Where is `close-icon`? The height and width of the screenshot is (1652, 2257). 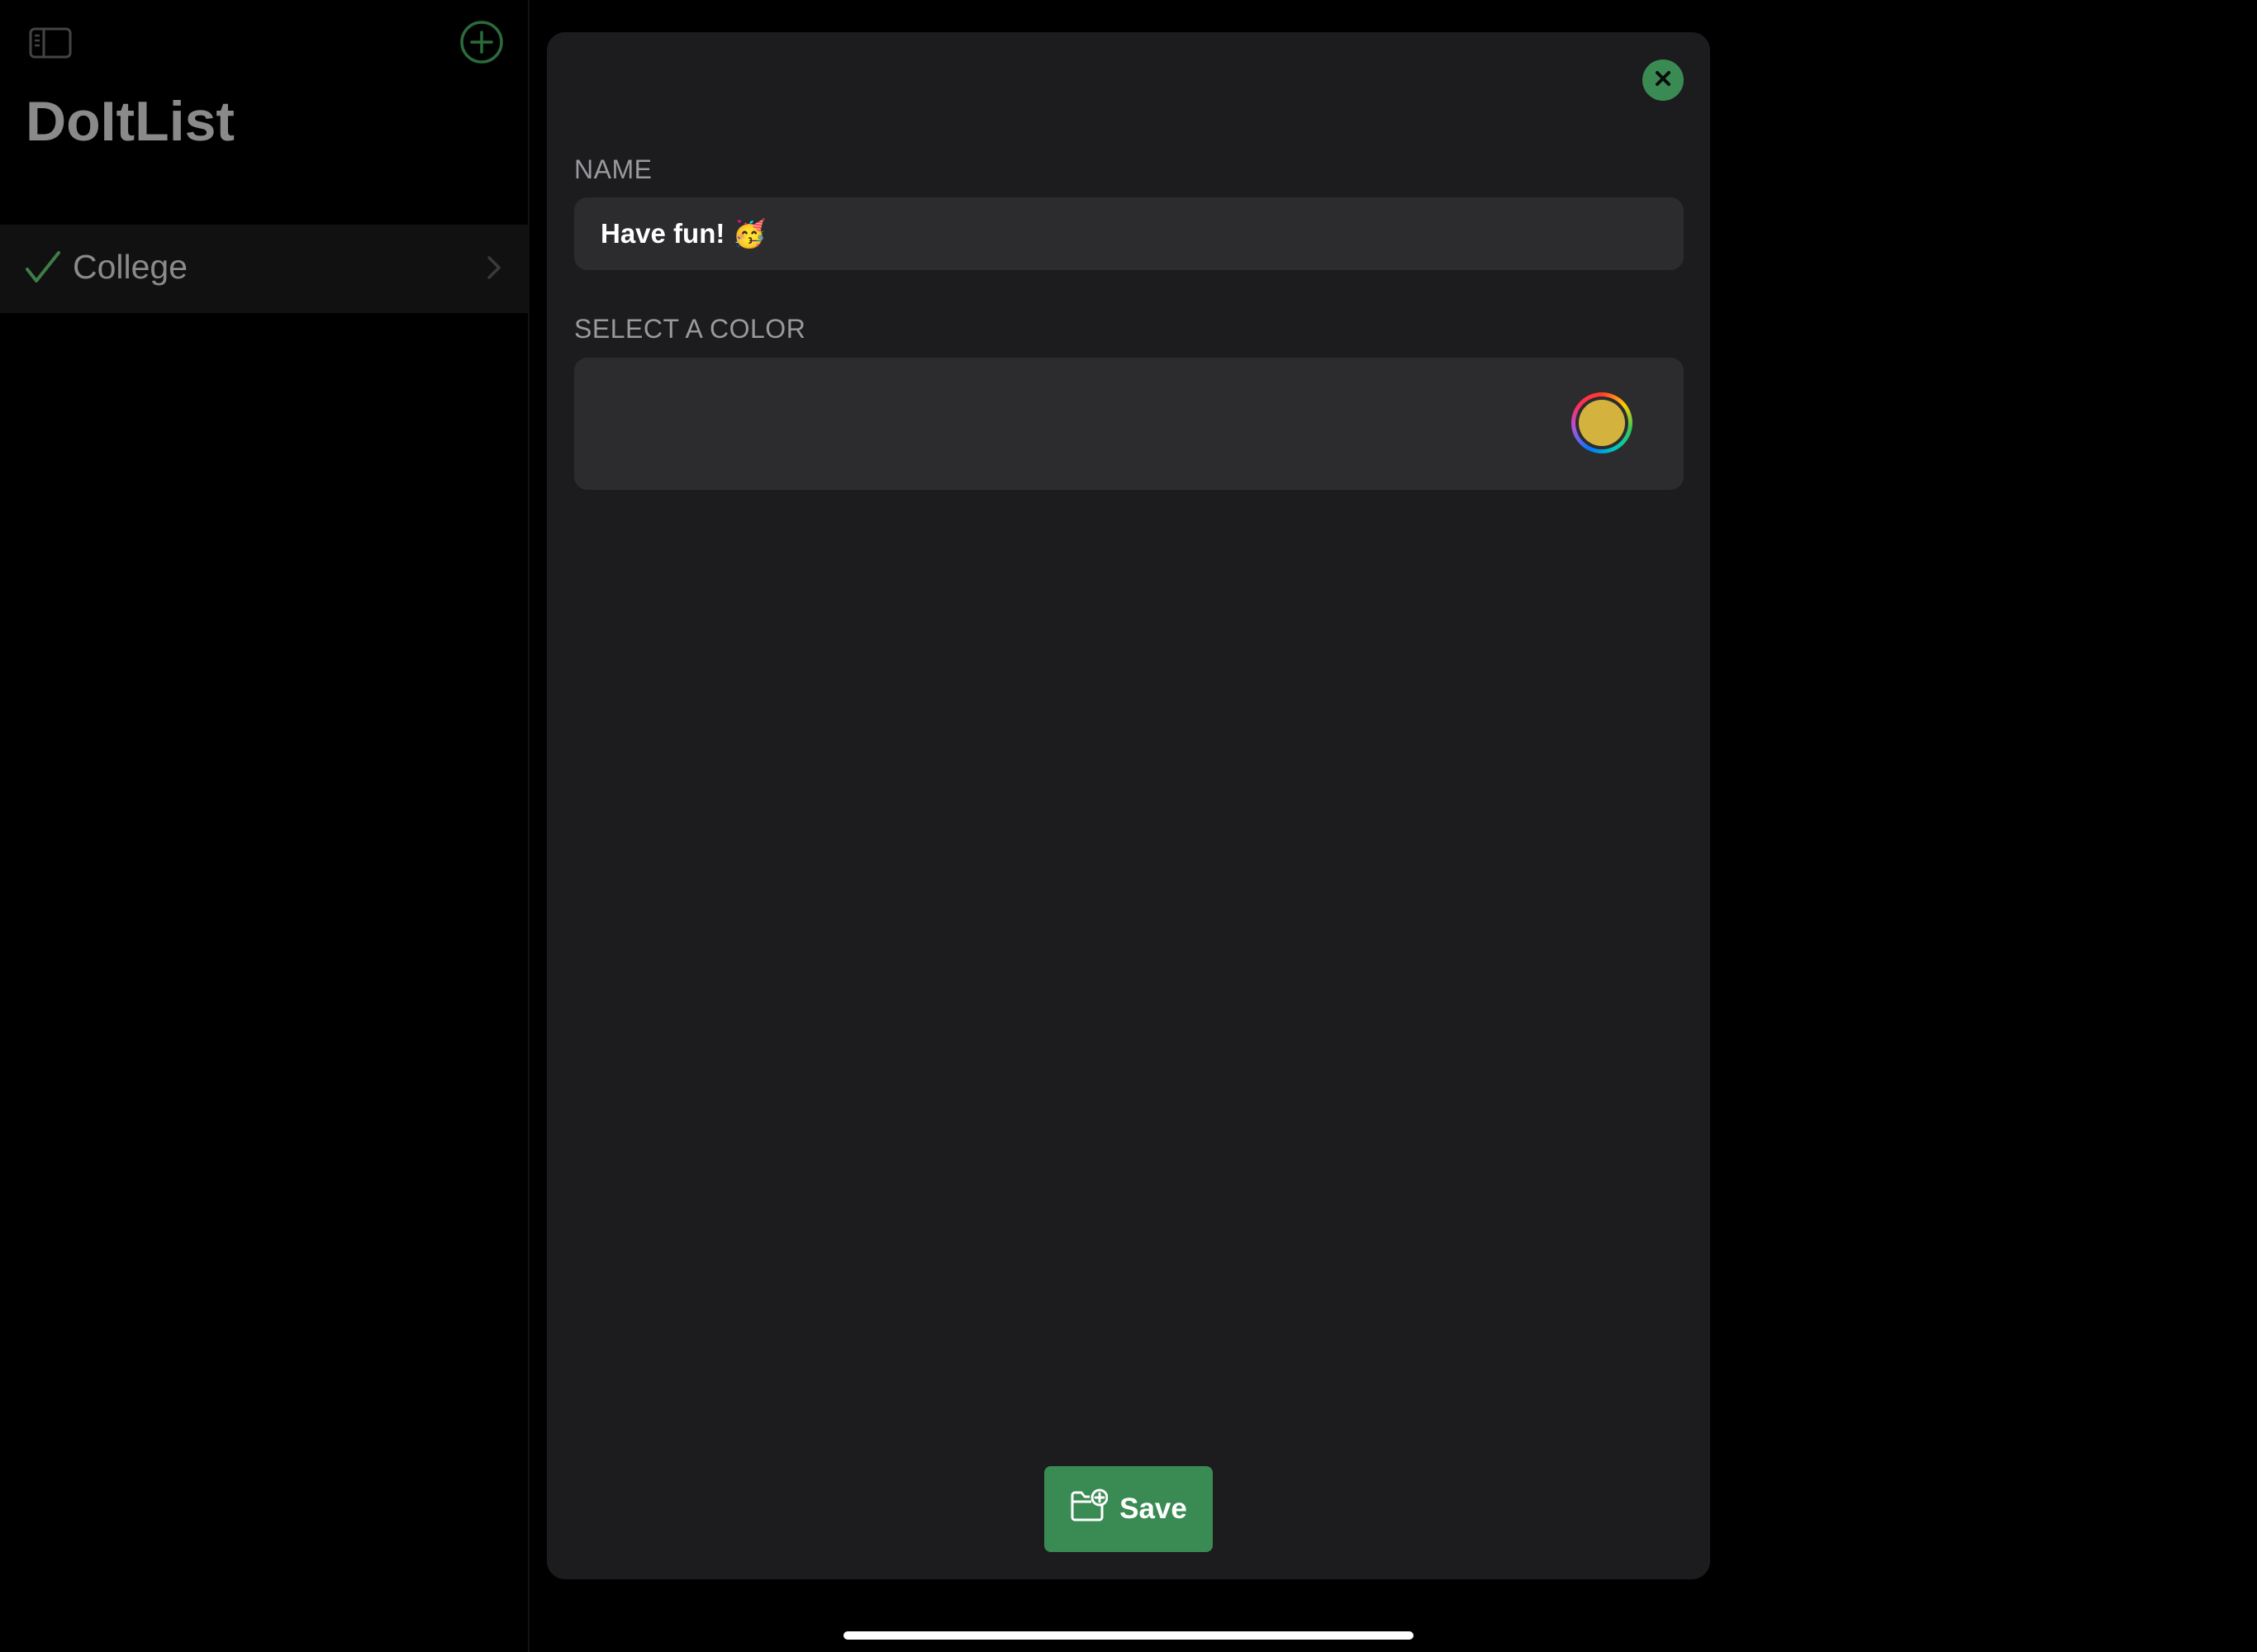 close-icon is located at coordinates (1663, 81).